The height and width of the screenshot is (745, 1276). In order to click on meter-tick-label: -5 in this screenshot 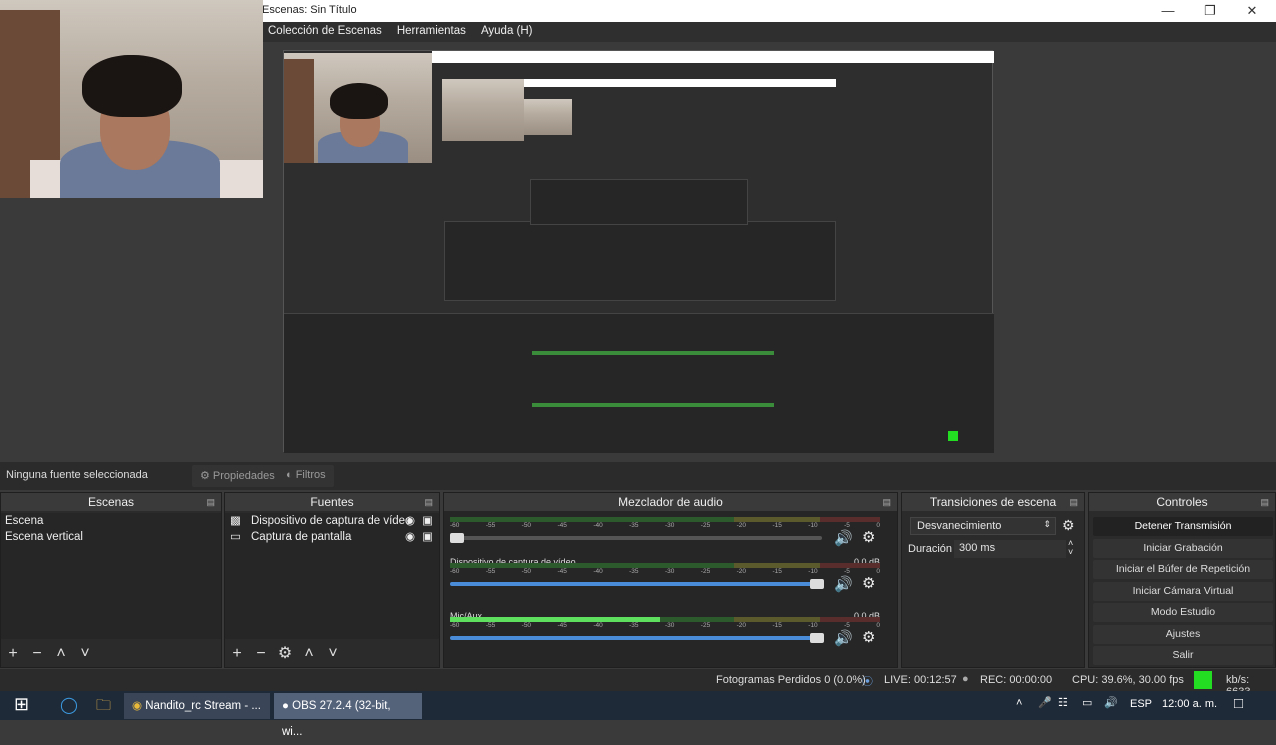, I will do `click(847, 625)`.